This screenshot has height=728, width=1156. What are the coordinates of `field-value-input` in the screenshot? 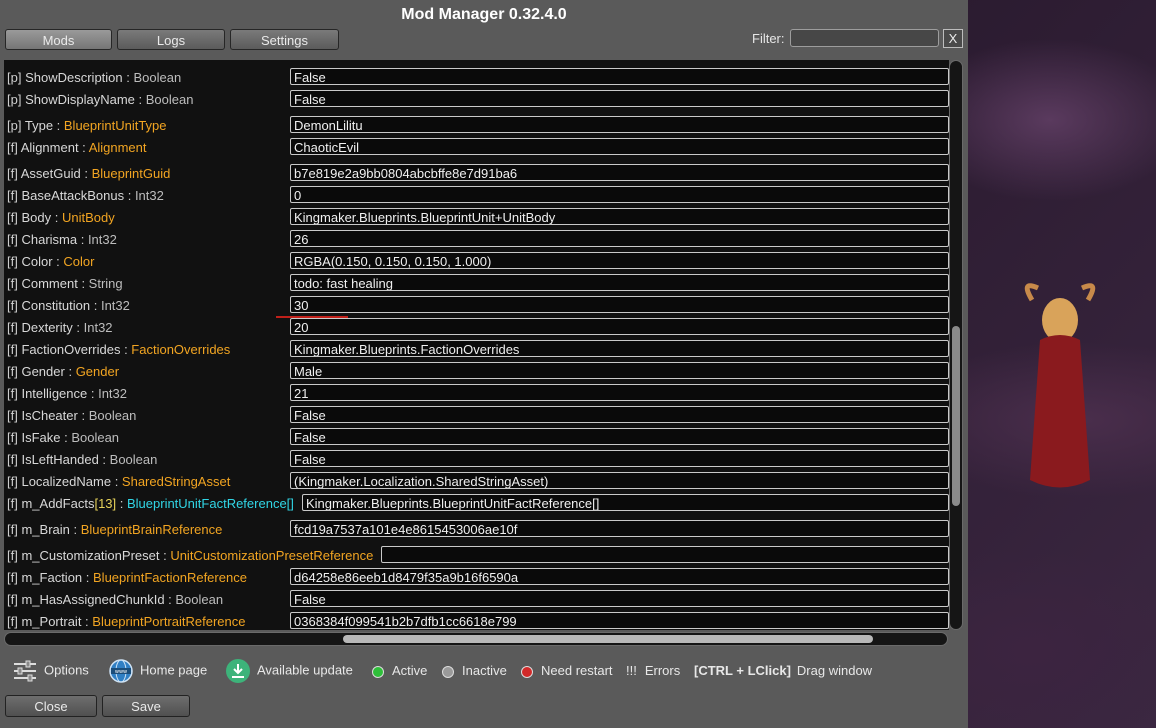 It's located at (665, 554).